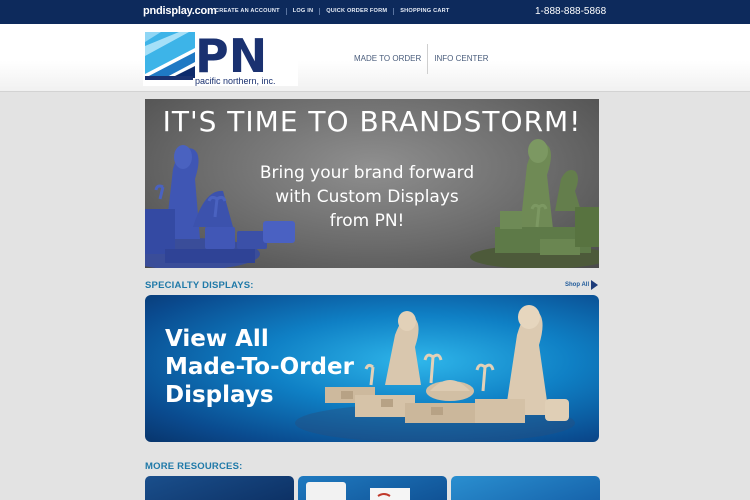 The image size is (750, 500). What do you see at coordinates (302, 11) in the screenshot?
I see `log-in-link: LOG IN` at bounding box center [302, 11].